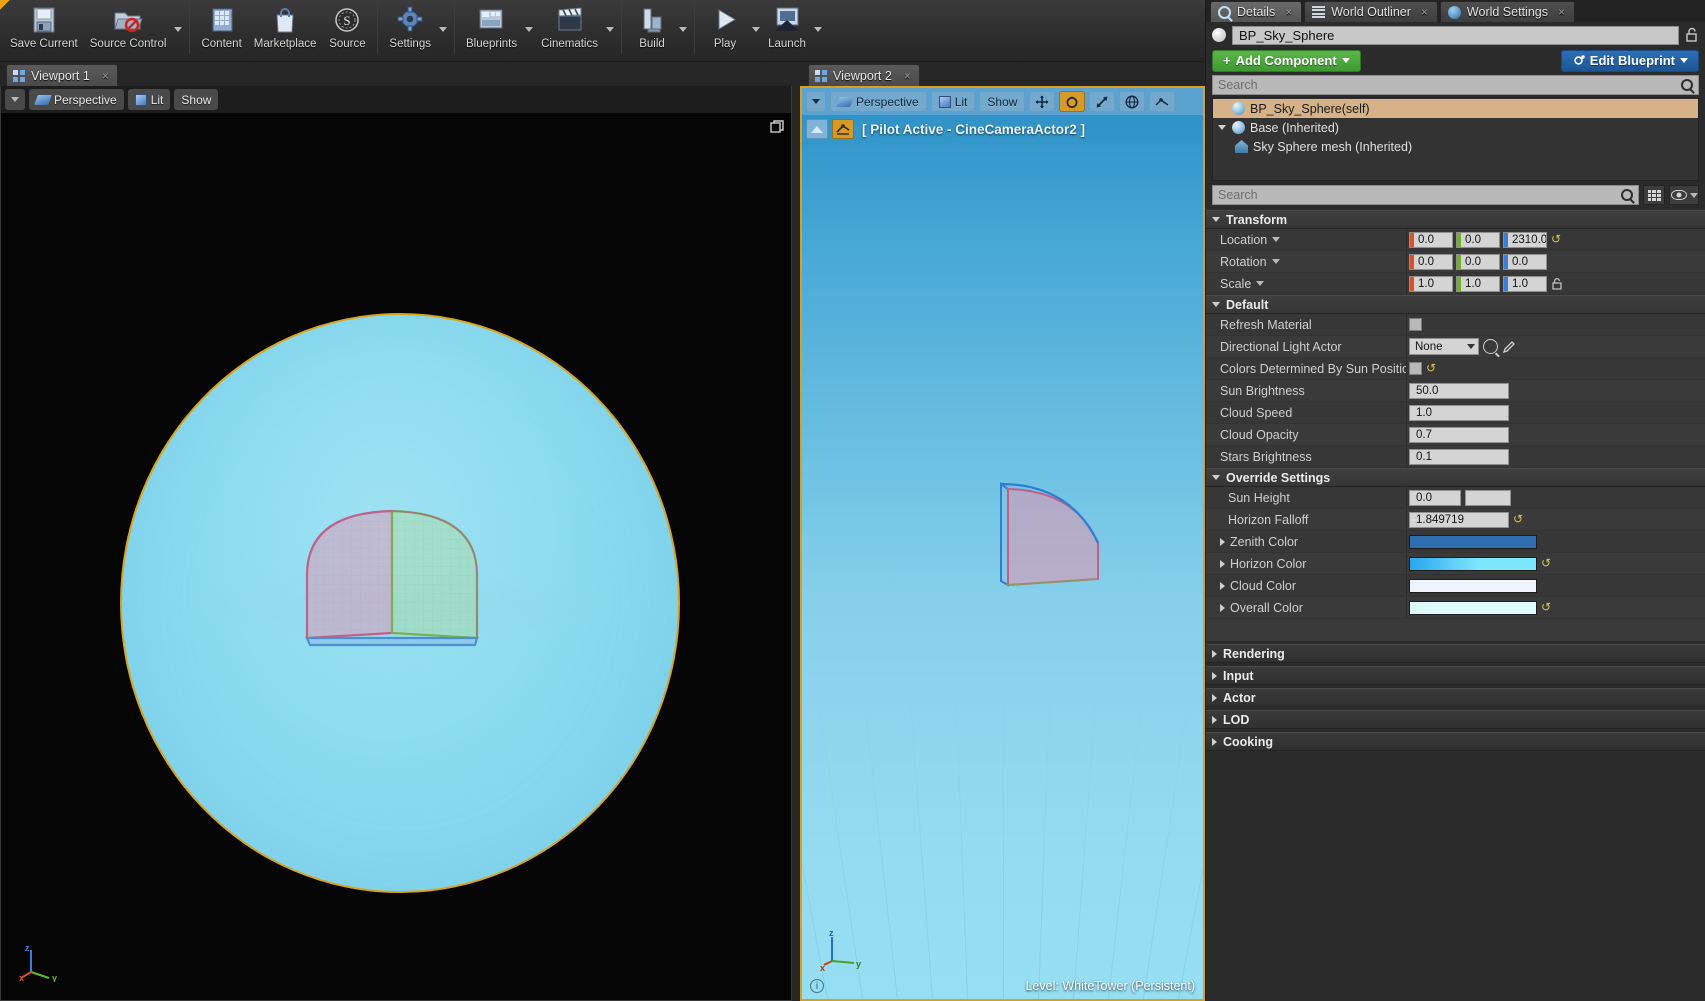 The height and width of the screenshot is (1001, 1705). I want to click on build-button: Build, so click(652, 29).